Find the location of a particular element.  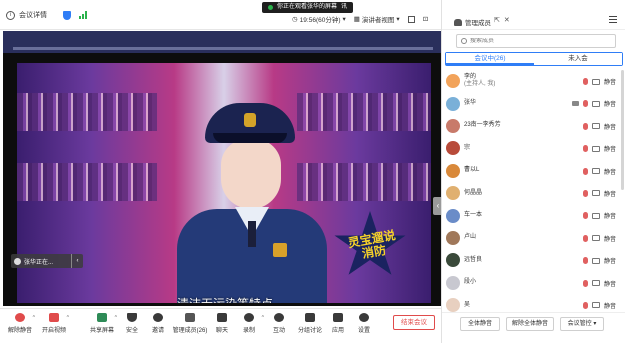

bookshelf-left is located at coordinates (87, 112).